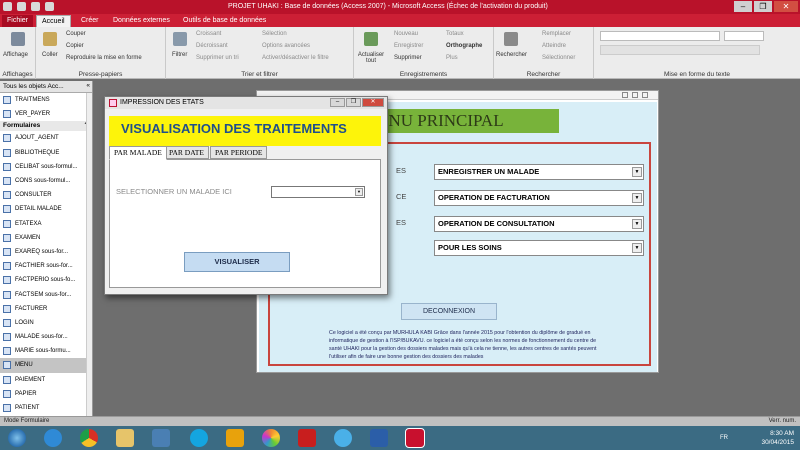 The width and height of the screenshot is (800, 450). What do you see at coordinates (49, 6) in the screenshot?
I see `redo-icon` at bounding box center [49, 6].